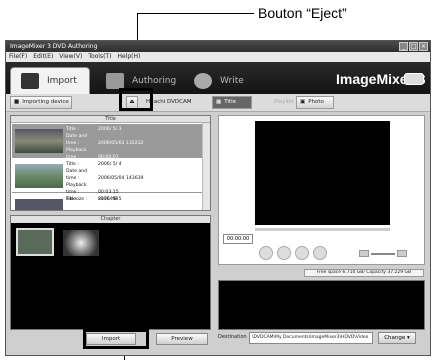 This screenshot has width=436, height=360. I want to click on camcorder-icon: ■, so click(17, 102).